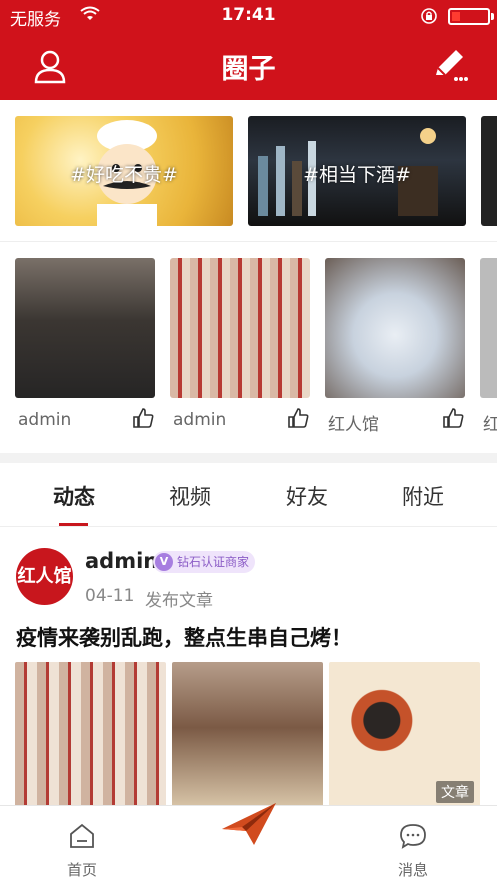 This screenshot has height=884, width=497. I want to click on verified-merchant-badge: V 钻石认证商家, so click(204, 562).